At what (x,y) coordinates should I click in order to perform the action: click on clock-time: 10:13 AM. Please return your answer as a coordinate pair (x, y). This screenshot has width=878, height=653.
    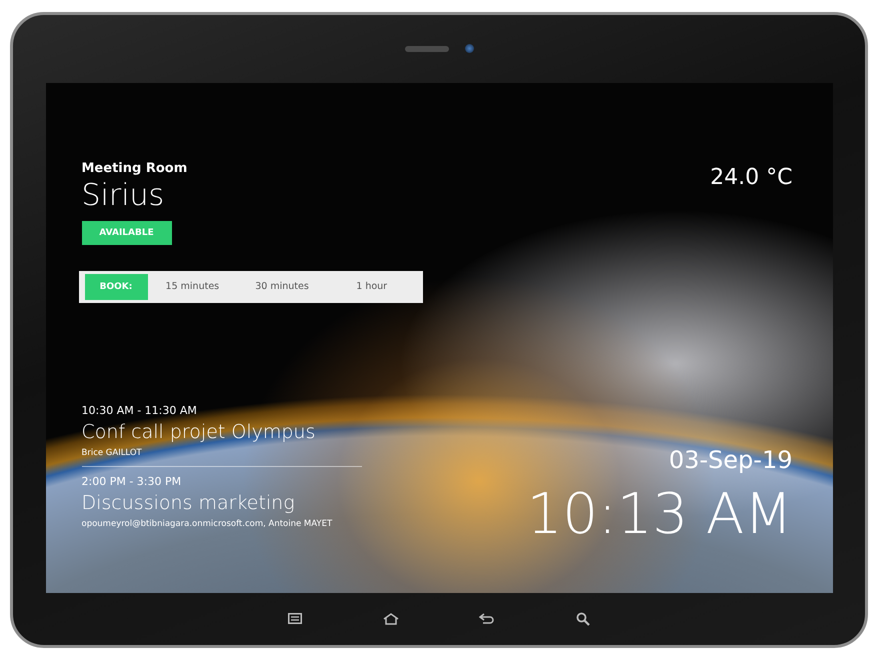
    Looking at the image, I should click on (659, 514).